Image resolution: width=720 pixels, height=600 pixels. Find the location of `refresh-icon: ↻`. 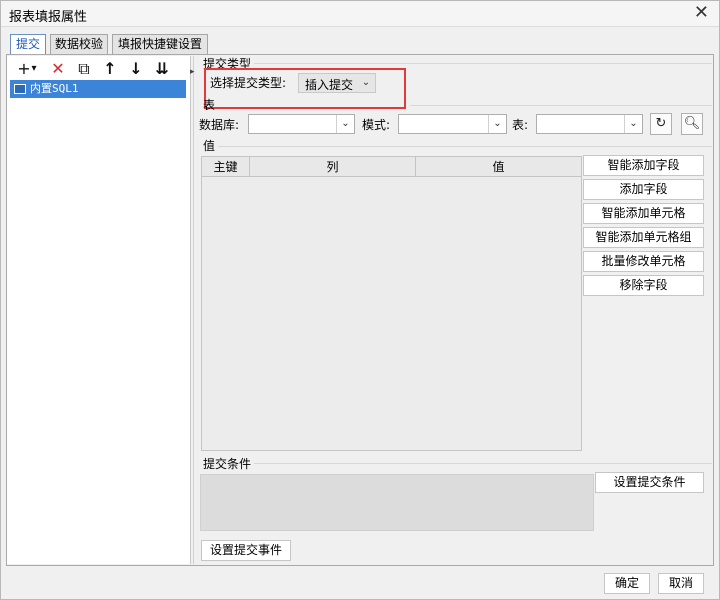

refresh-icon: ↻ is located at coordinates (661, 123).